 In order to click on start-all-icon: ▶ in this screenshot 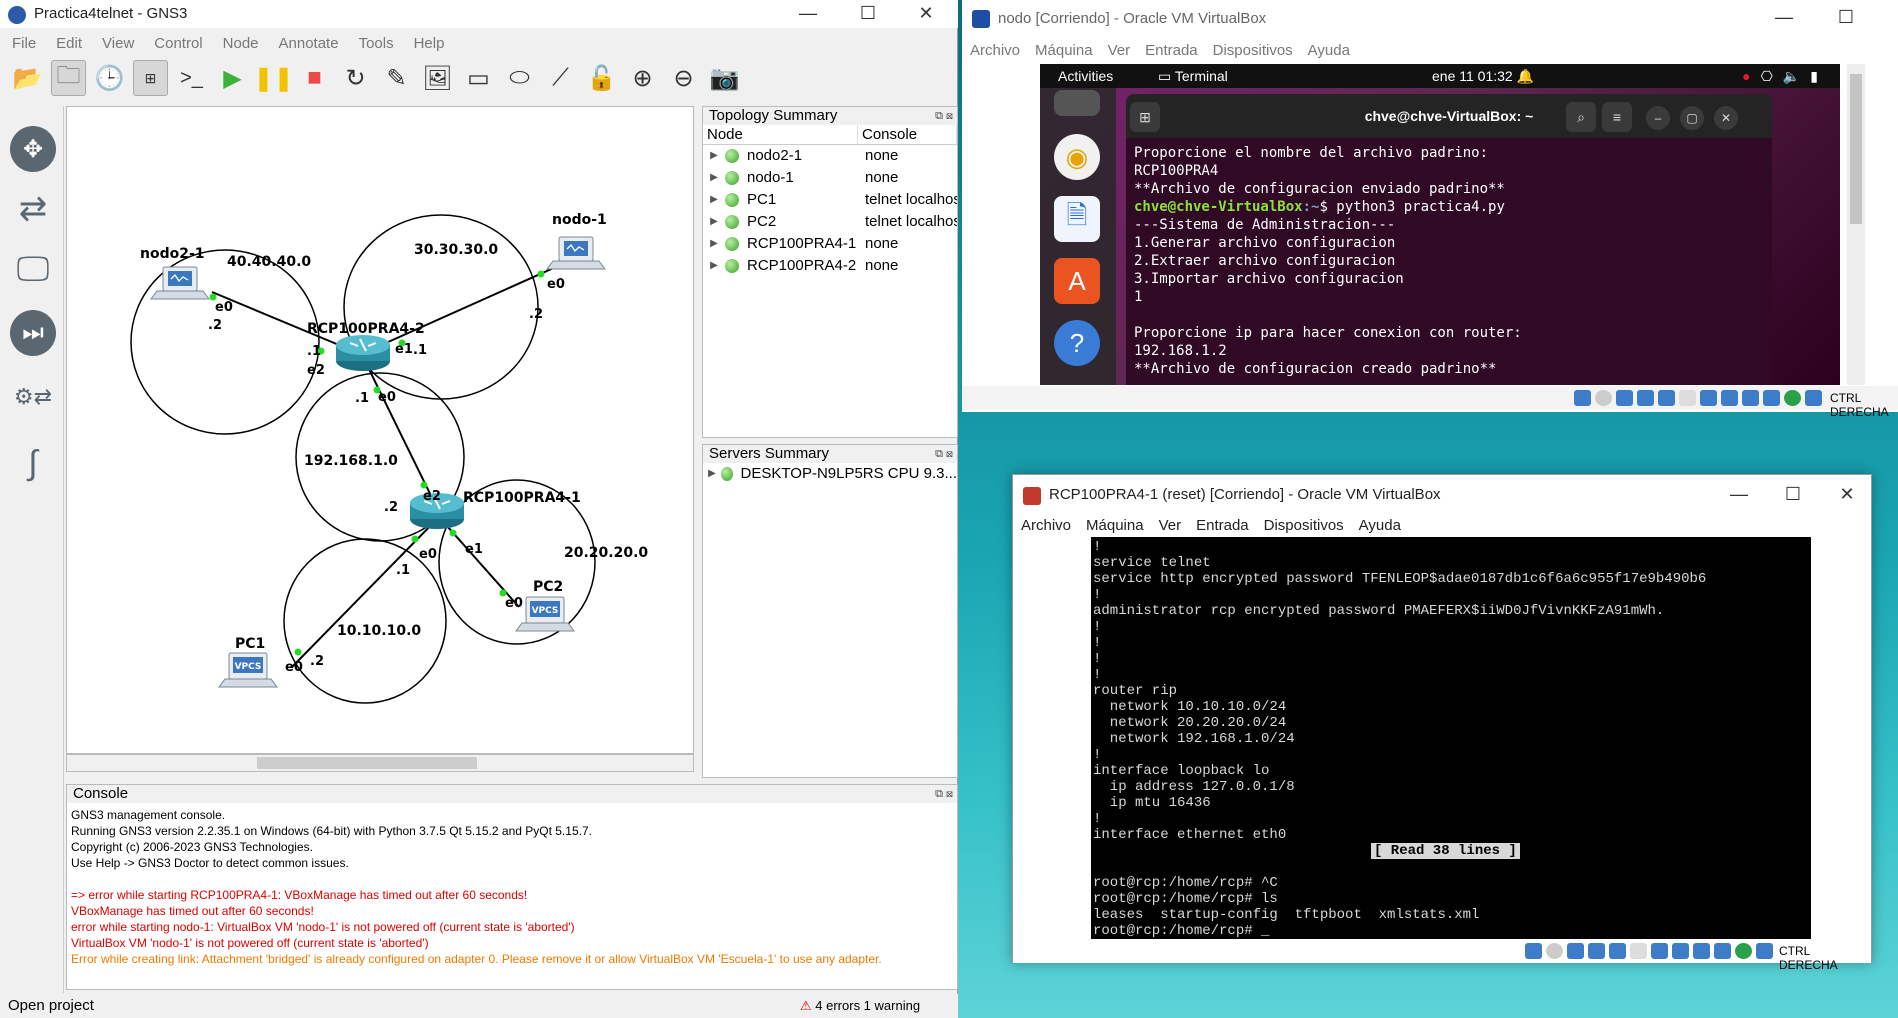, I will do `click(232, 78)`.